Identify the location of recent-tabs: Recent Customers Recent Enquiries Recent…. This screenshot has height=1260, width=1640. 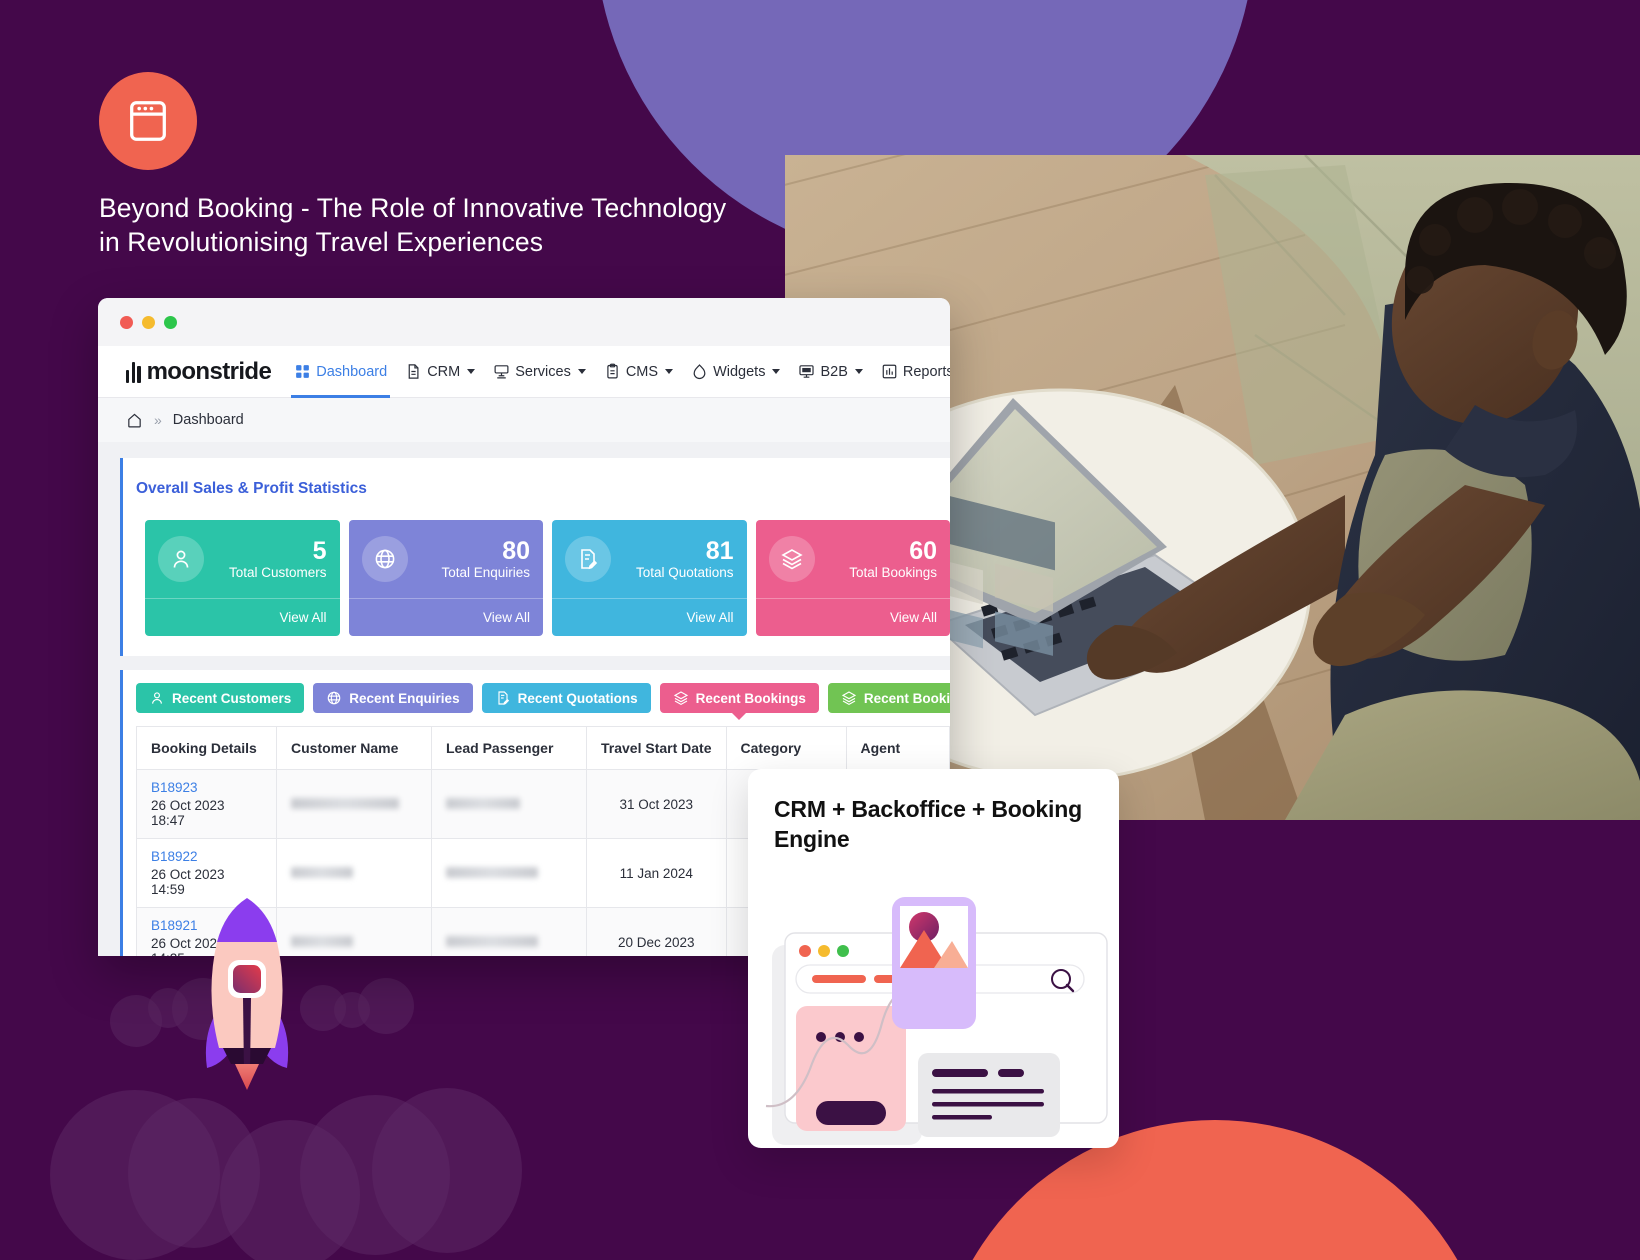
(543, 701).